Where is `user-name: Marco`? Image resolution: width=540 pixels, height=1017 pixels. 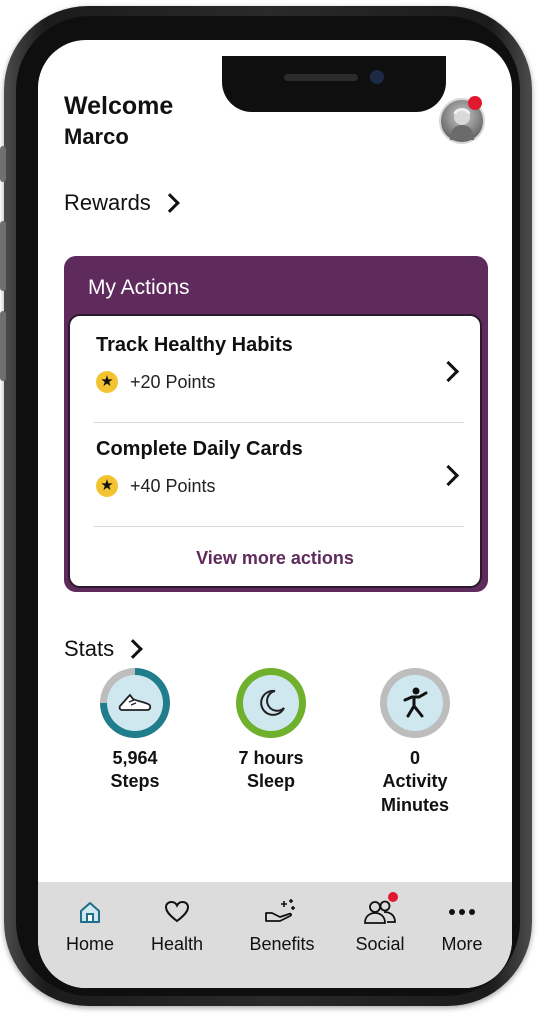
user-name: Marco is located at coordinates (96, 136).